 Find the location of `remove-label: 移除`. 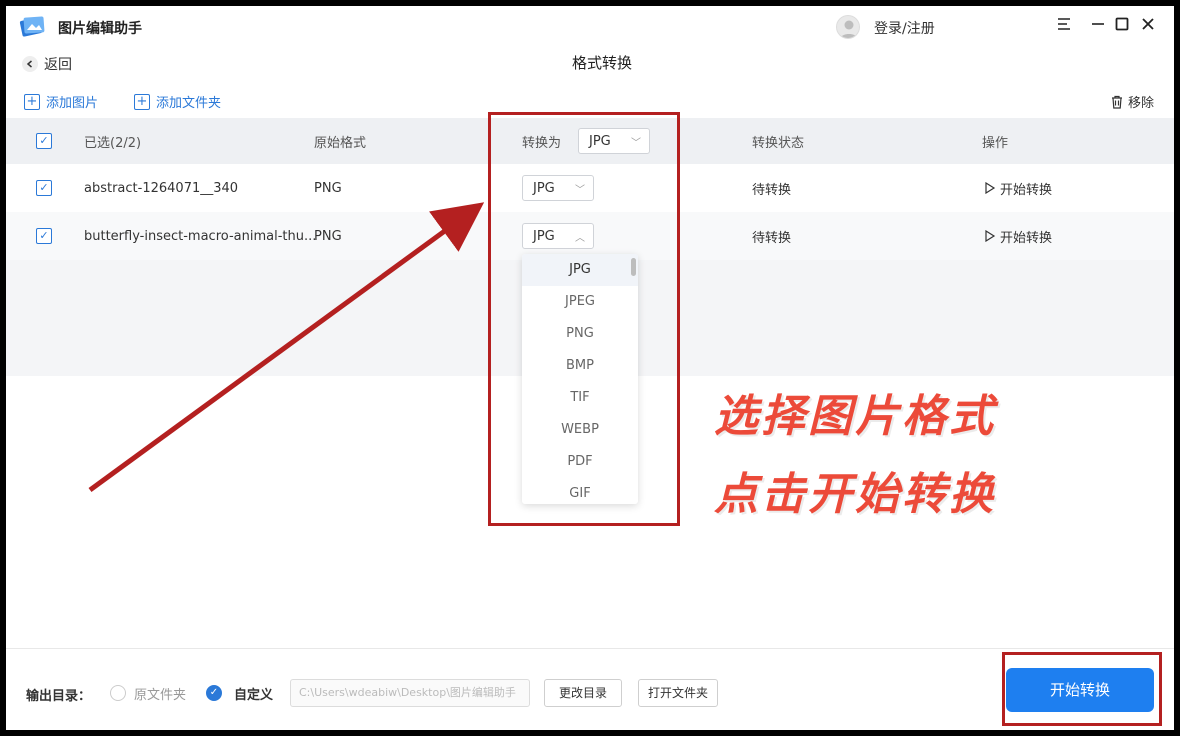

remove-label: 移除 is located at coordinates (1140, 103).